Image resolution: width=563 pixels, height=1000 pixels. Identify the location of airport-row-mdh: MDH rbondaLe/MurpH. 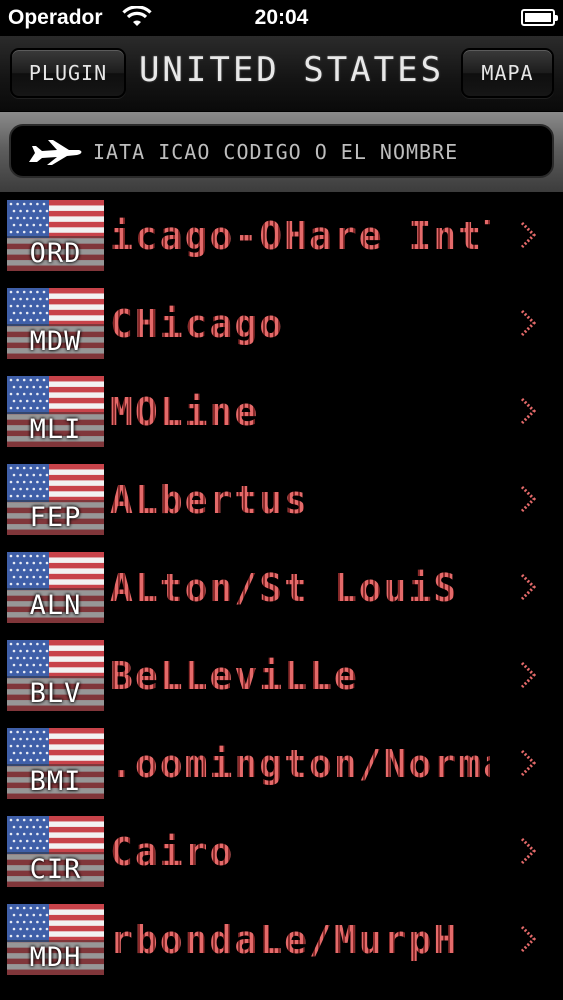
(281, 940).